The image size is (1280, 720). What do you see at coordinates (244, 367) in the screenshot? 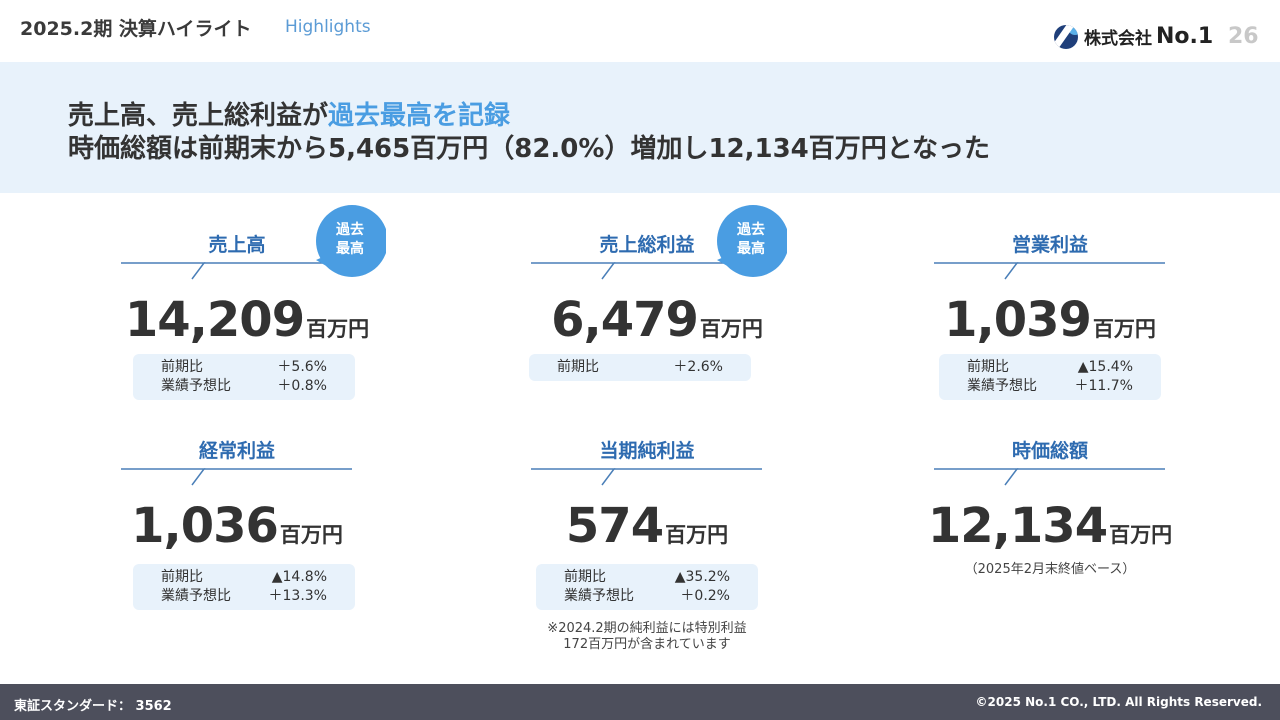
I see `comparison-row: 前期比 ＋5.6%` at bounding box center [244, 367].